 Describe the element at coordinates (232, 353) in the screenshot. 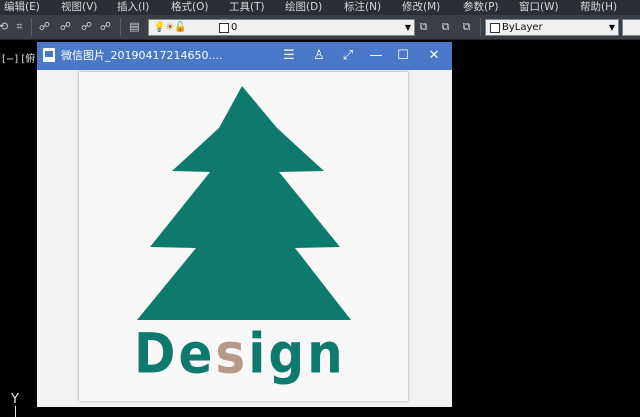

I see `design-text-accent: s` at that location.